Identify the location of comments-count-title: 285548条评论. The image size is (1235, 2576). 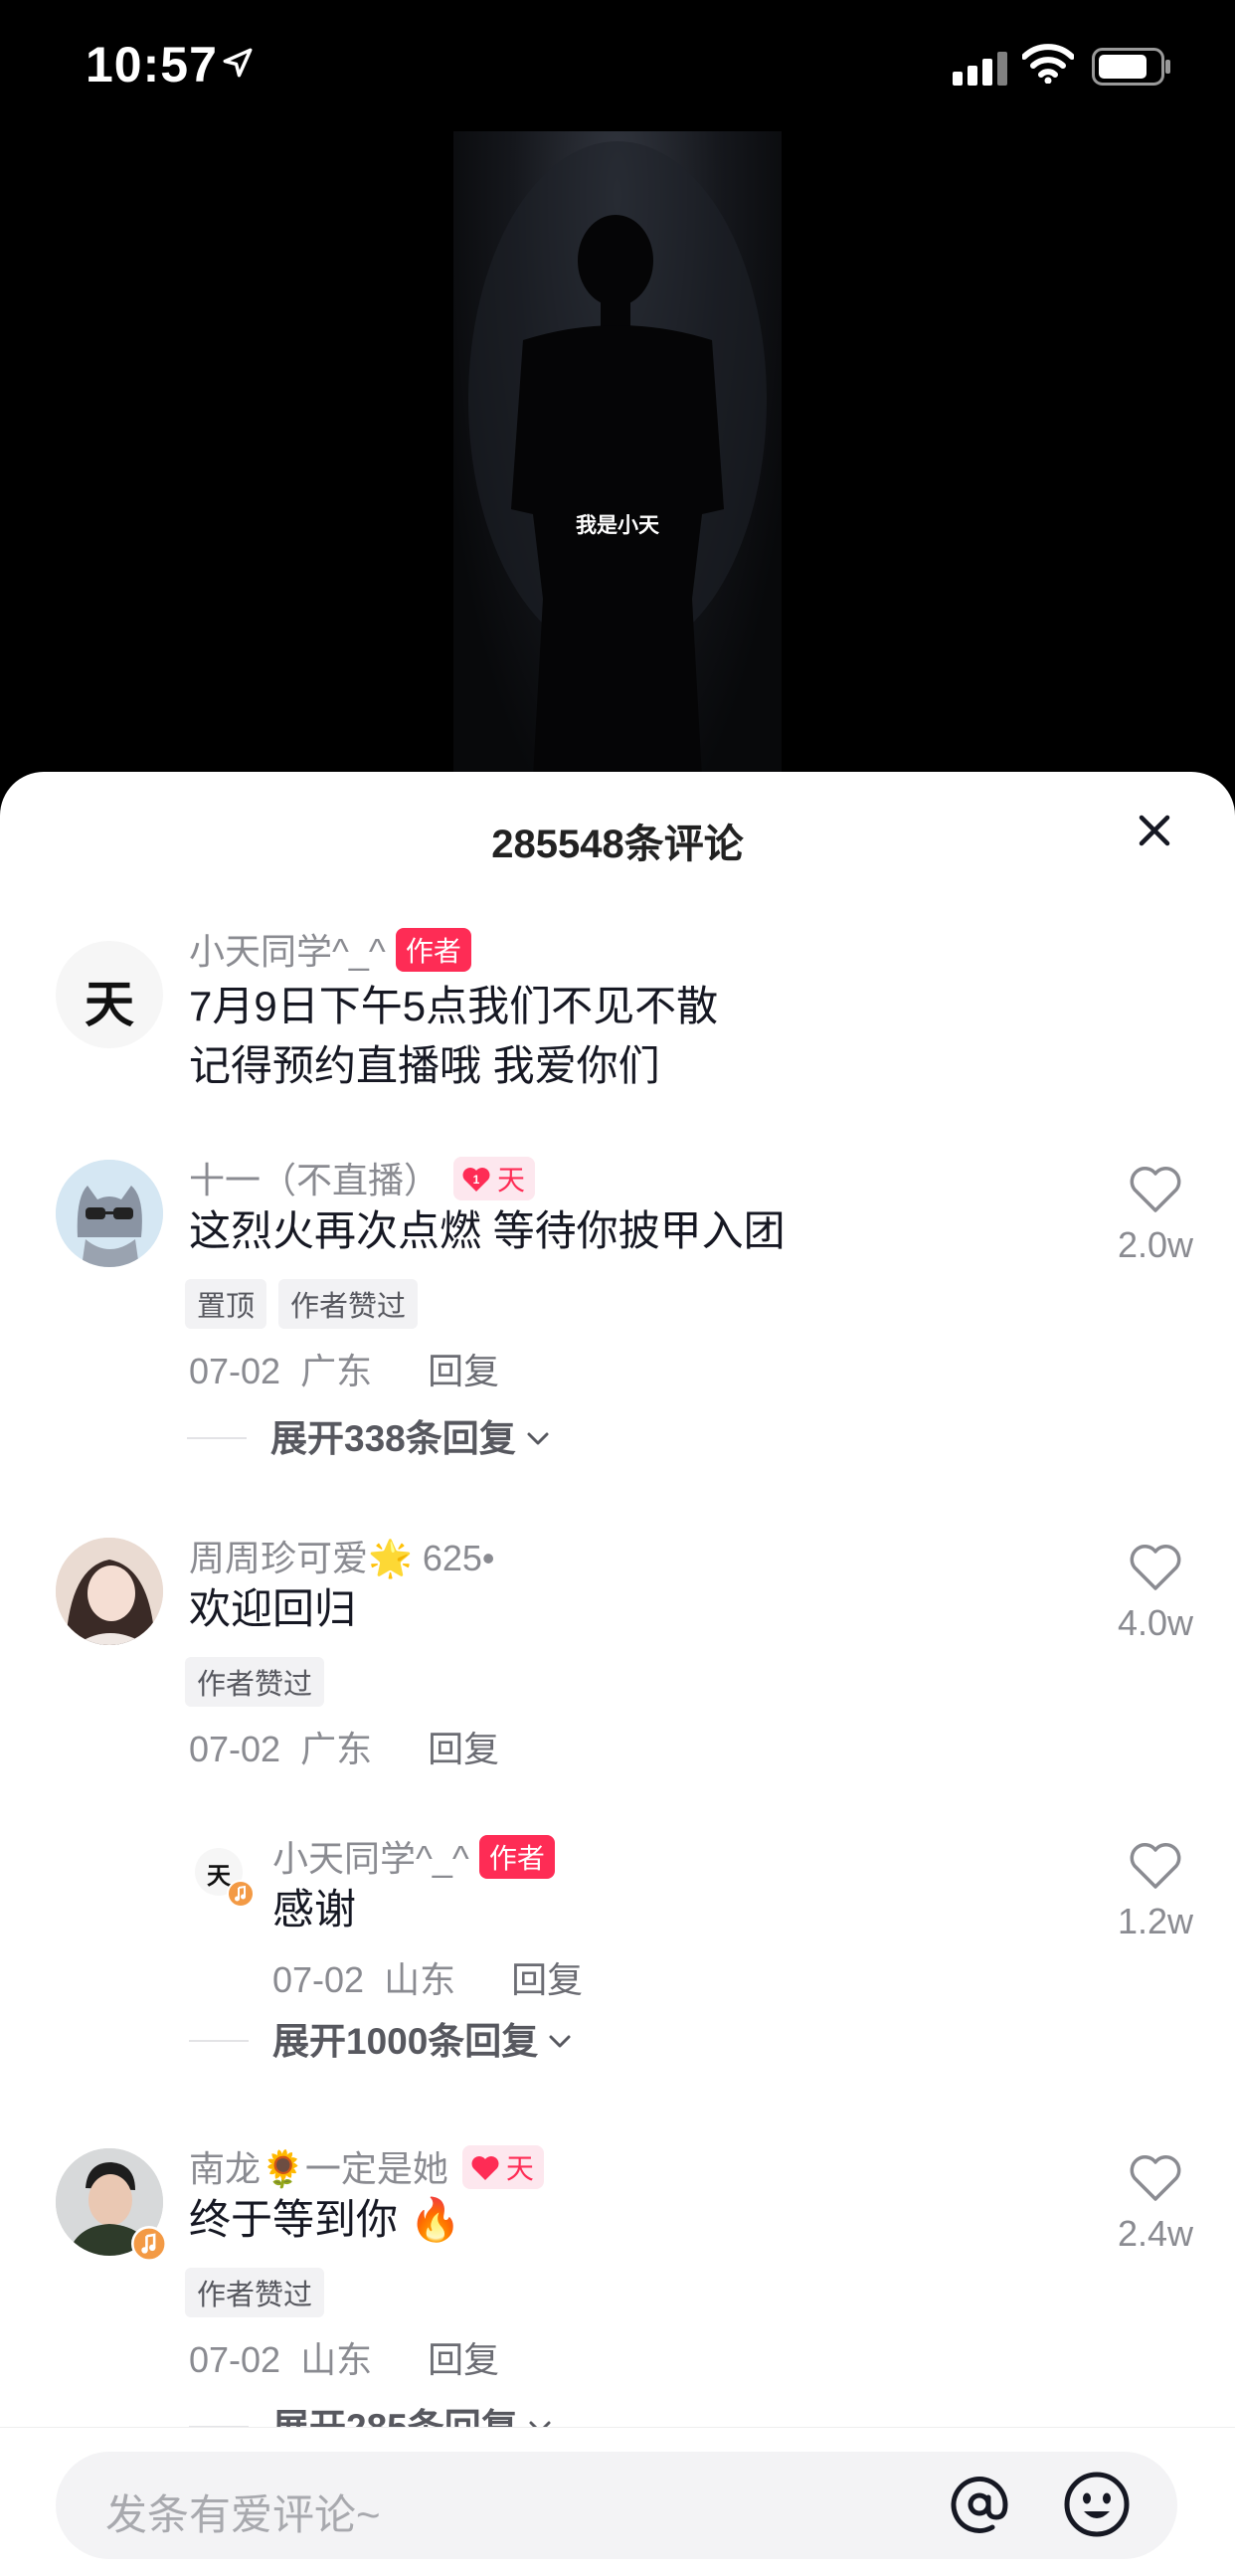
(617, 844).